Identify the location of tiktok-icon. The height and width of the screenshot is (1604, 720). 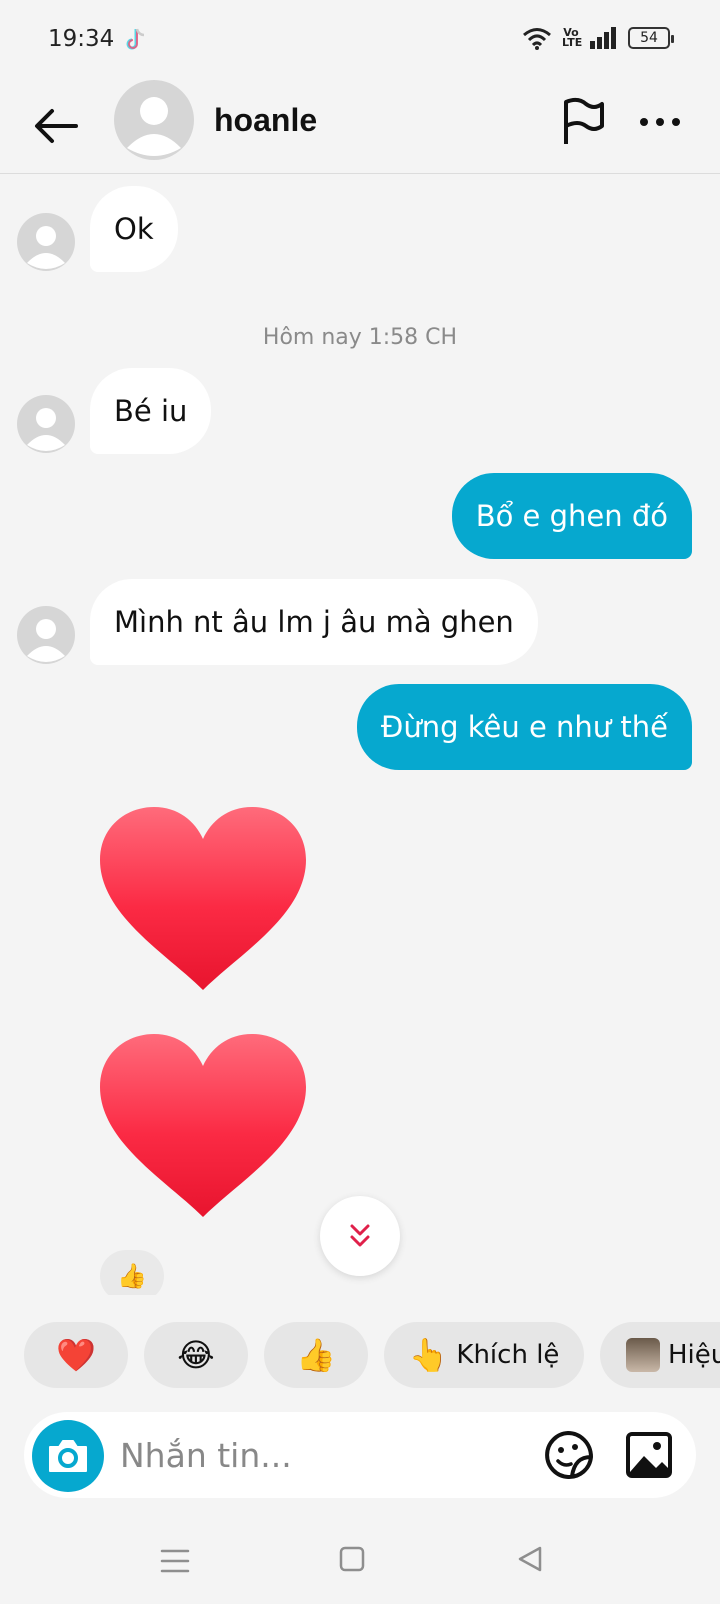
(135, 39).